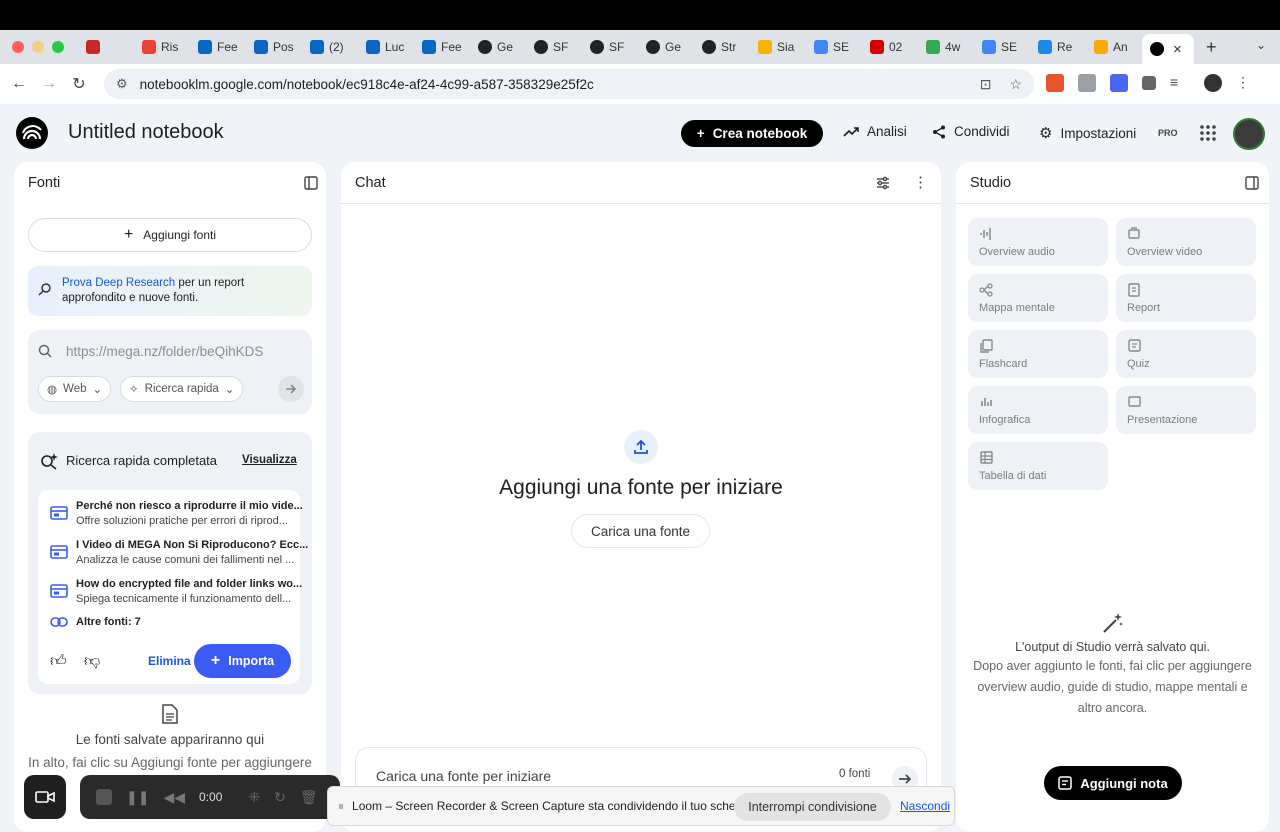 This screenshot has height=832, width=1280. I want to click on close-tab-icon: ×, so click(1177, 49).